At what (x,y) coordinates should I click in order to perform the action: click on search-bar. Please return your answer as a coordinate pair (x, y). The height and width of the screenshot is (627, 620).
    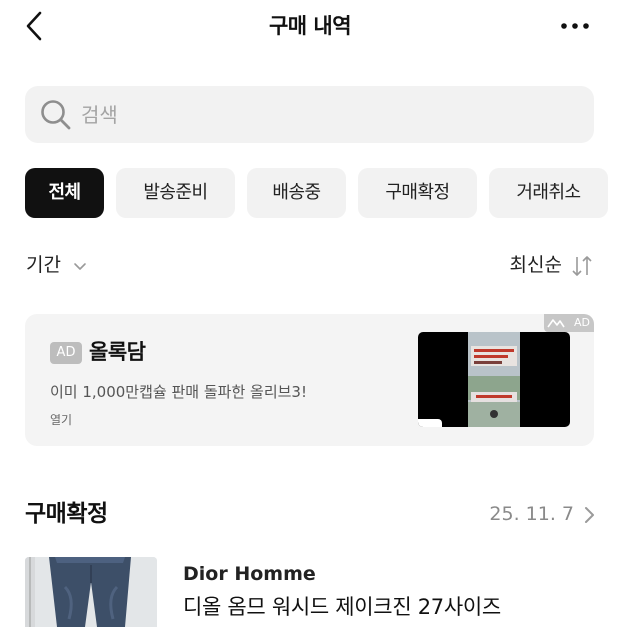
    Looking at the image, I should click on (309, 114).